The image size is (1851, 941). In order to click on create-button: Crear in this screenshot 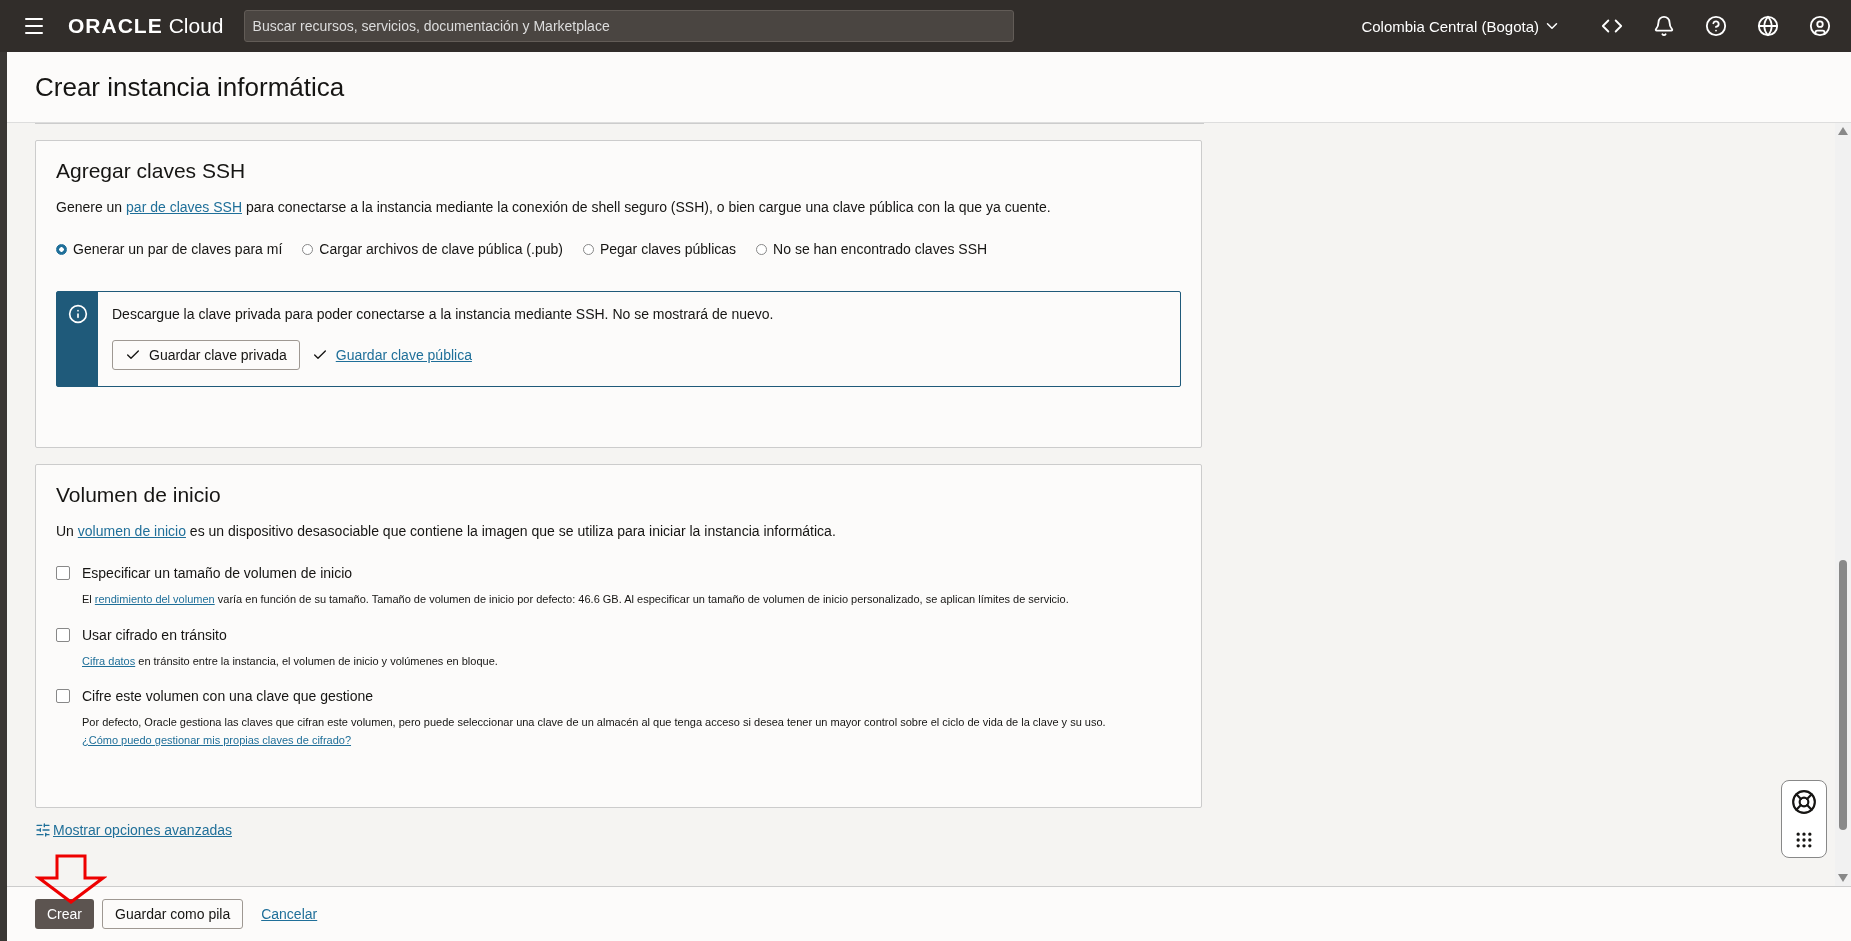, I will do `click(64, 914)`.